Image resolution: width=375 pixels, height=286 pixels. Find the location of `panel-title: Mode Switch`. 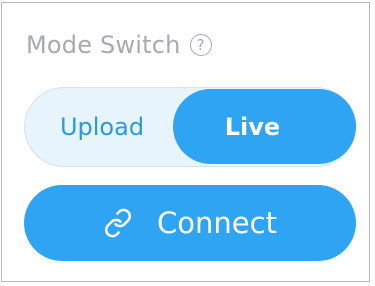

panel-title: Mode Switch is located at coordinates (103, 45).